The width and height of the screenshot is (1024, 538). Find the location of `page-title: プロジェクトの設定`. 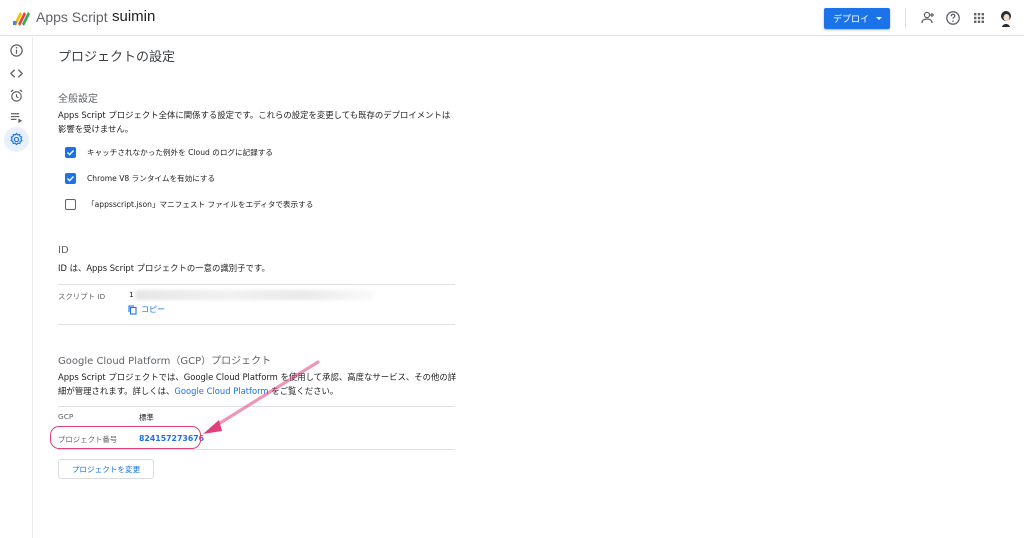

page-title: プロジェクトの設定 is located at coordinates (117, 57).